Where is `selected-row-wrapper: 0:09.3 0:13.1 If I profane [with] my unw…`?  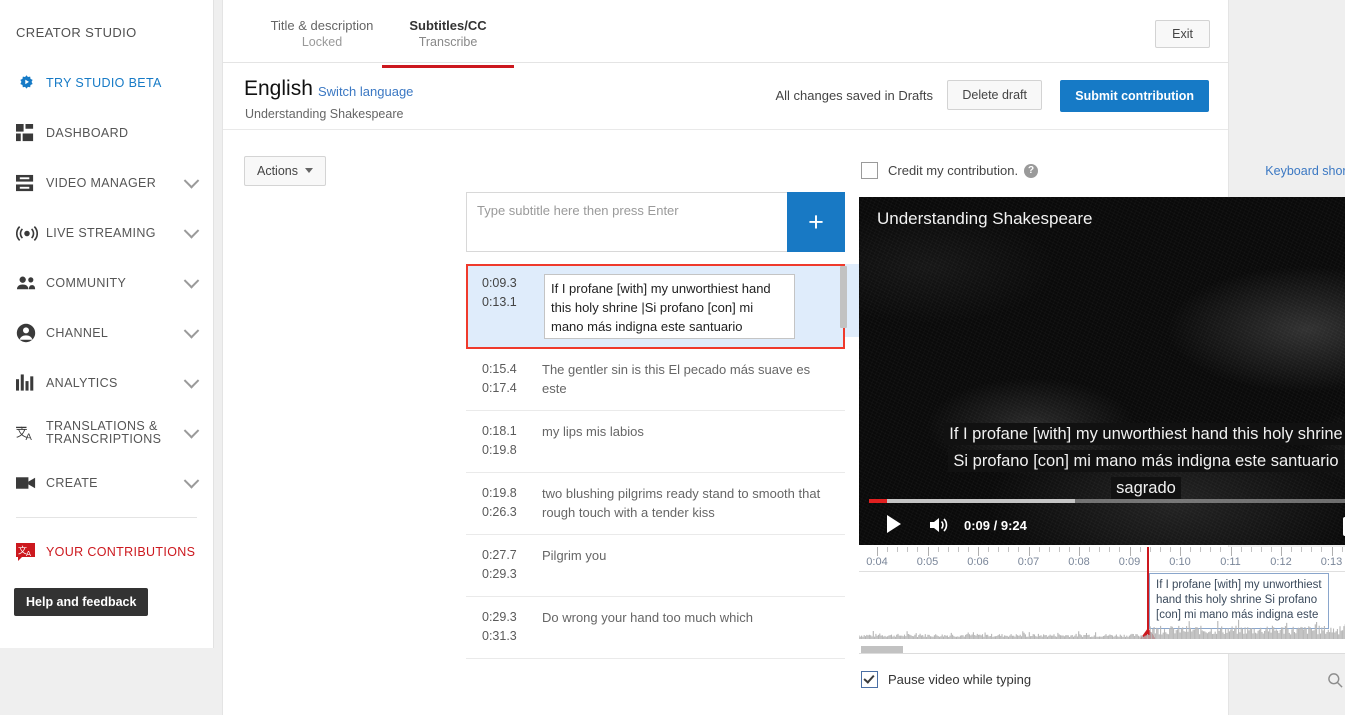
selected-row-wrapper: 0:09.3 0:13.1 If I profane [with] my unw… is located at coordinates (676, 306).